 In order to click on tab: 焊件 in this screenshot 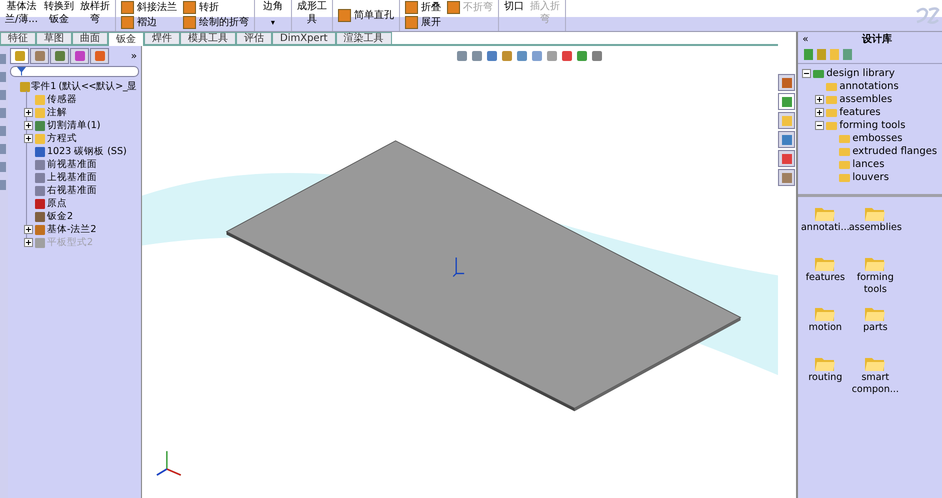, I will do `click(162, 39)`.